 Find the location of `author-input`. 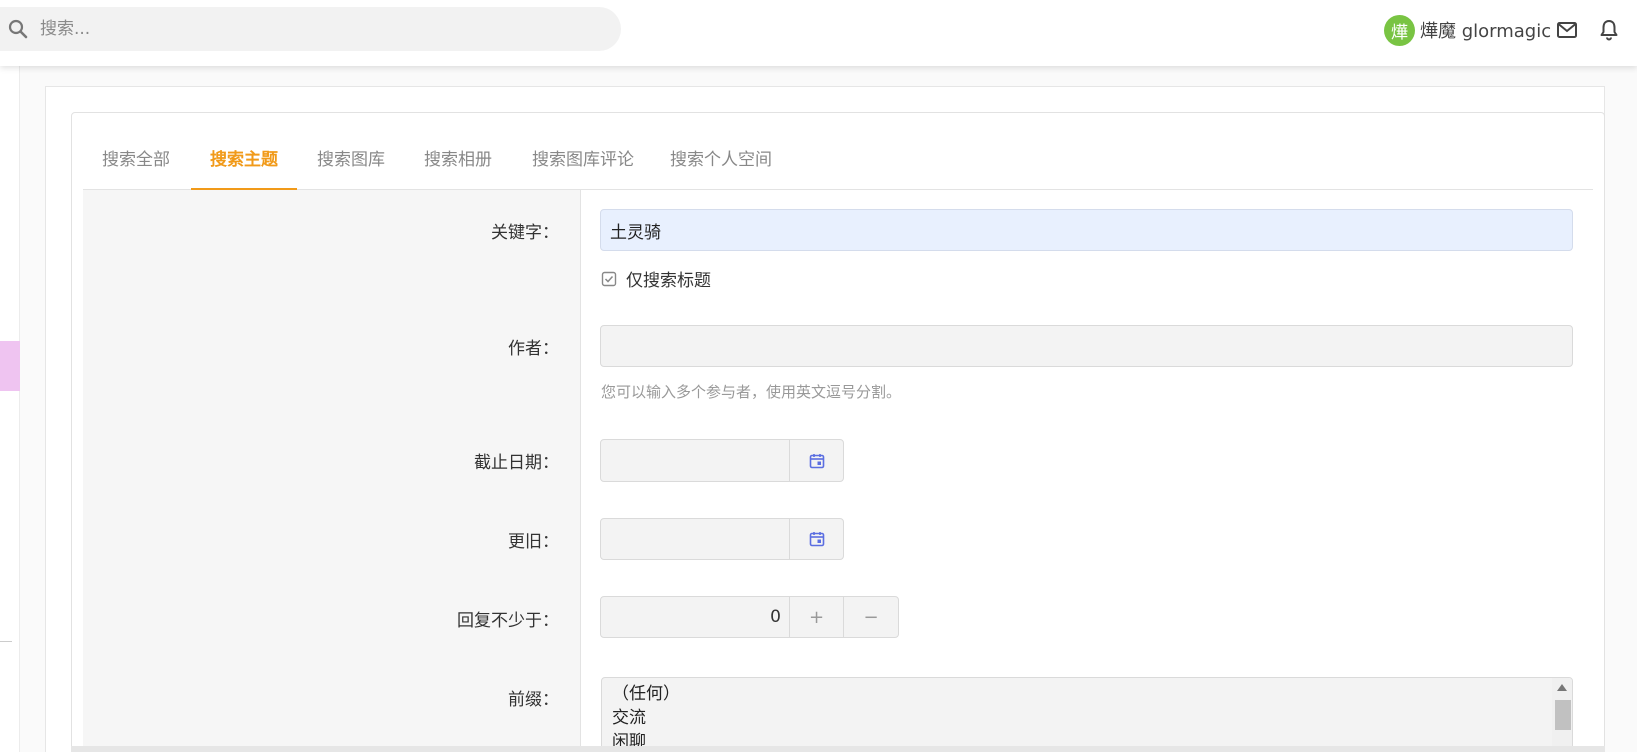

author-input is located at coordinates (1086, 346).